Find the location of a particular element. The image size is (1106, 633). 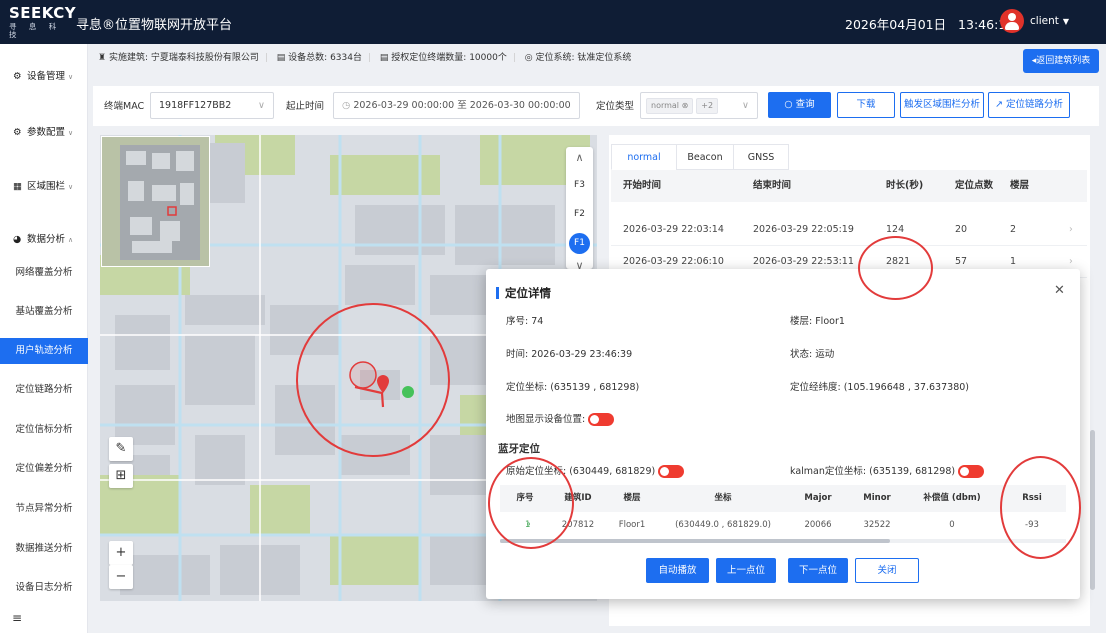

detail-seq: 序号: 74 is located at coordinates (525, 321).